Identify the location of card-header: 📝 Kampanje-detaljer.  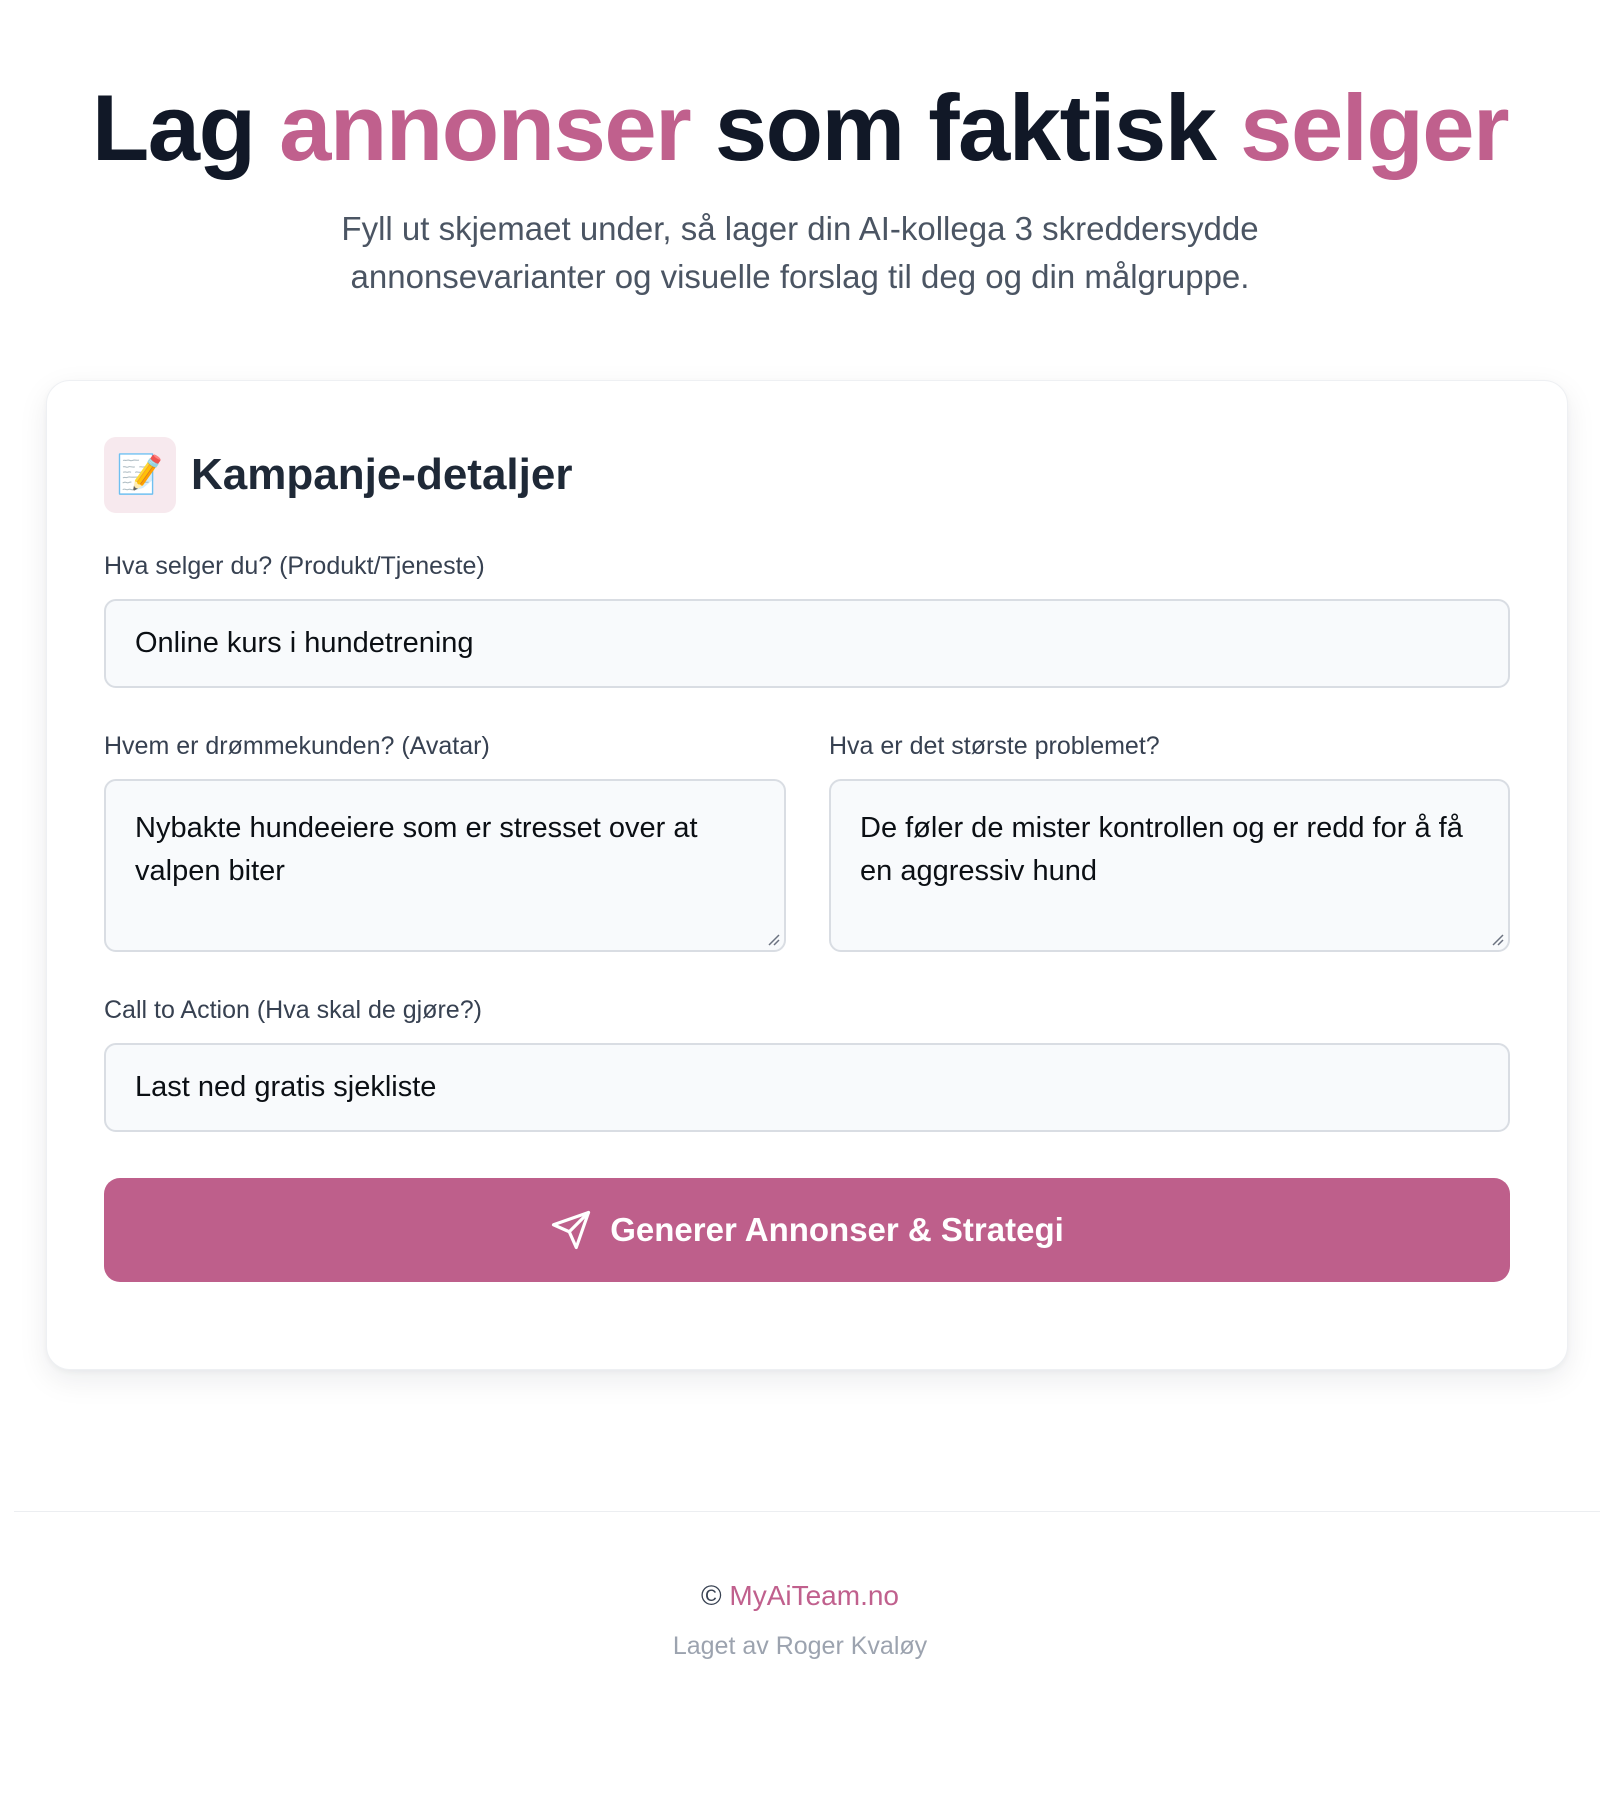
(807, 475).